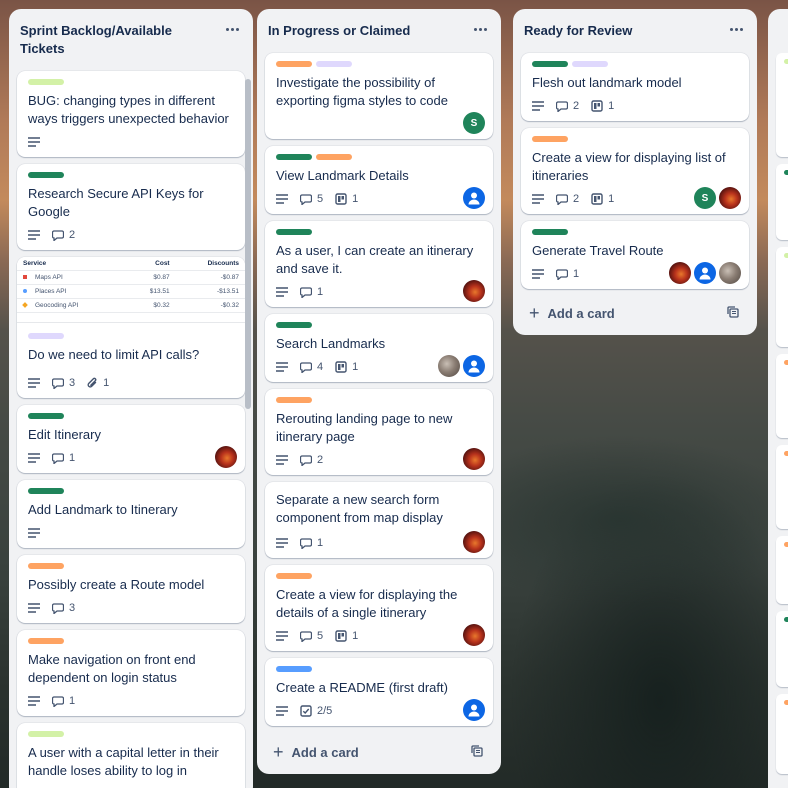 This screenshot has height=788, width=788. Describe the element at coordinates (131, 439) in the screenshot. I see `card: Edit Itinerary 1` at that location.